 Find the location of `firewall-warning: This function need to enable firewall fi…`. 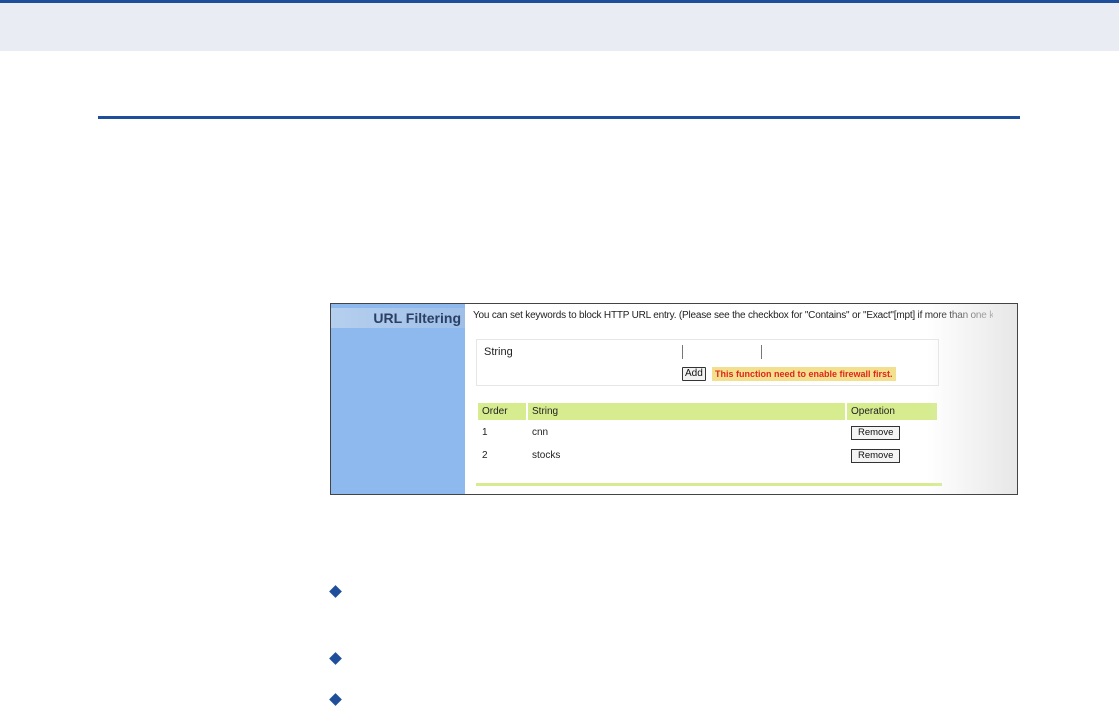

firewall-warning: This function need to enable firewall fi… is located at coordinates (804, 374).